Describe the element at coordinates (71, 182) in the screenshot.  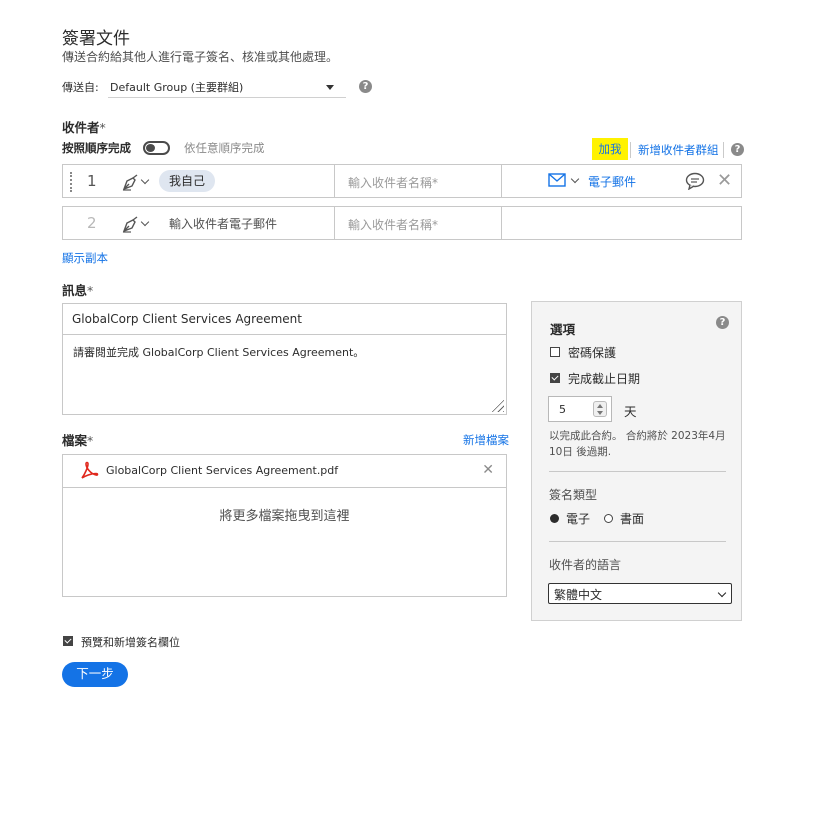
I see `drag-handle-icon` at that location.